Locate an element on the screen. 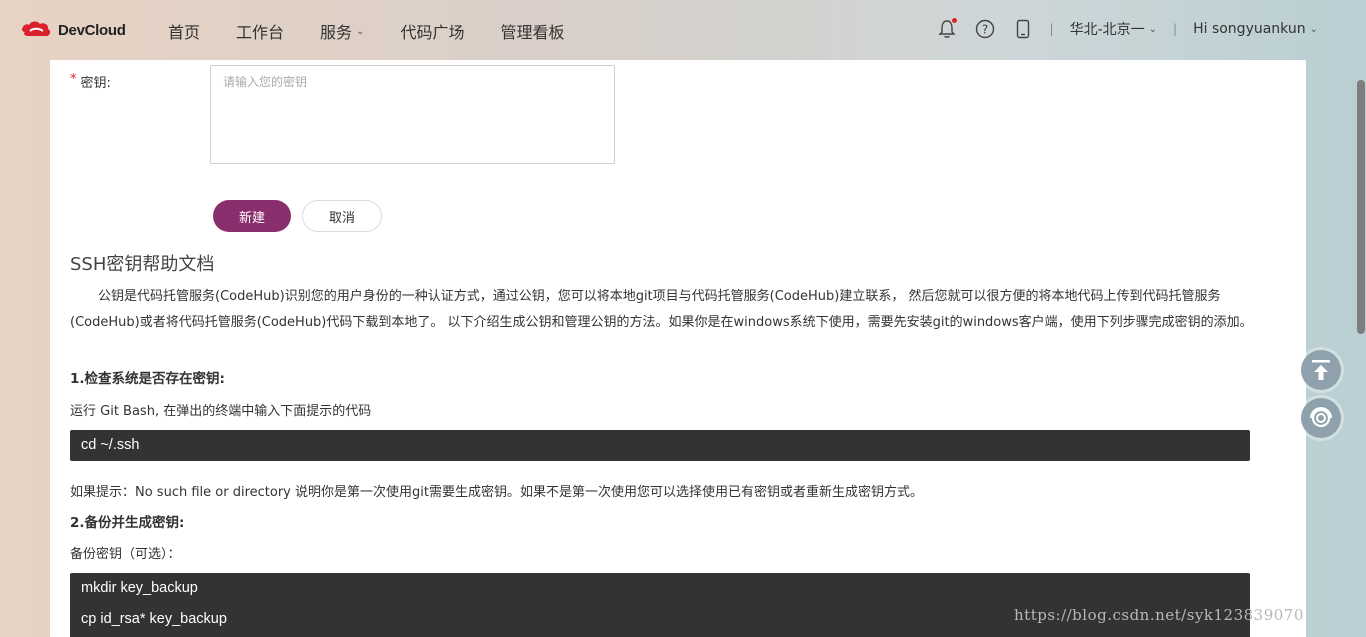 Image resolution: width=1366 pixels, height=637 pixels. key-form-row: * 密钥: is located at coordinates (90, 81).